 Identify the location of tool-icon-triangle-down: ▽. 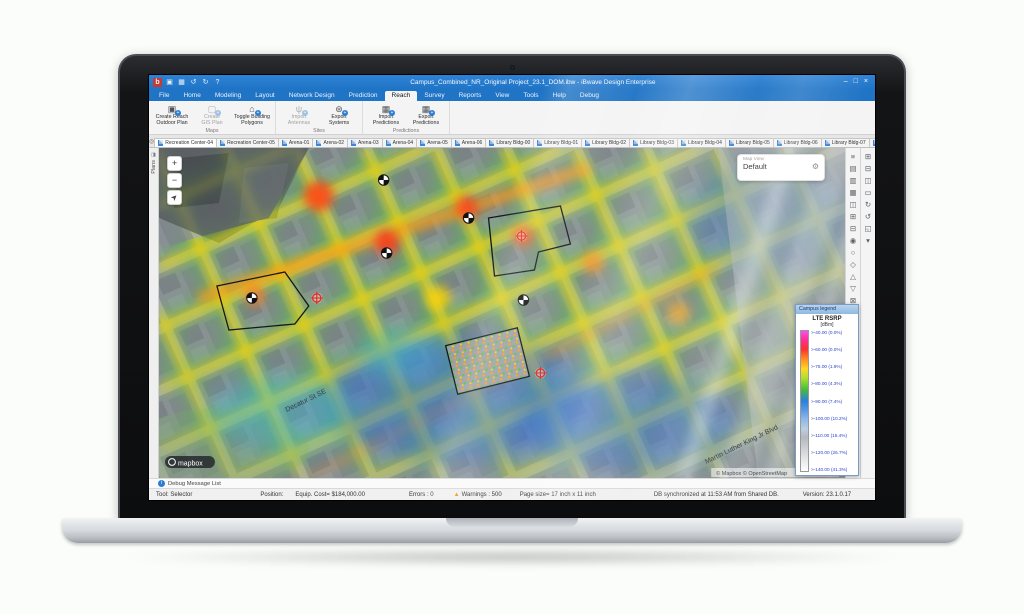
(853, 288).